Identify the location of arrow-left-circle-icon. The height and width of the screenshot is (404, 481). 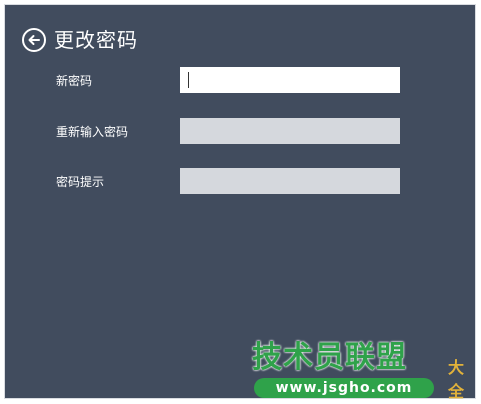
(34, 40).